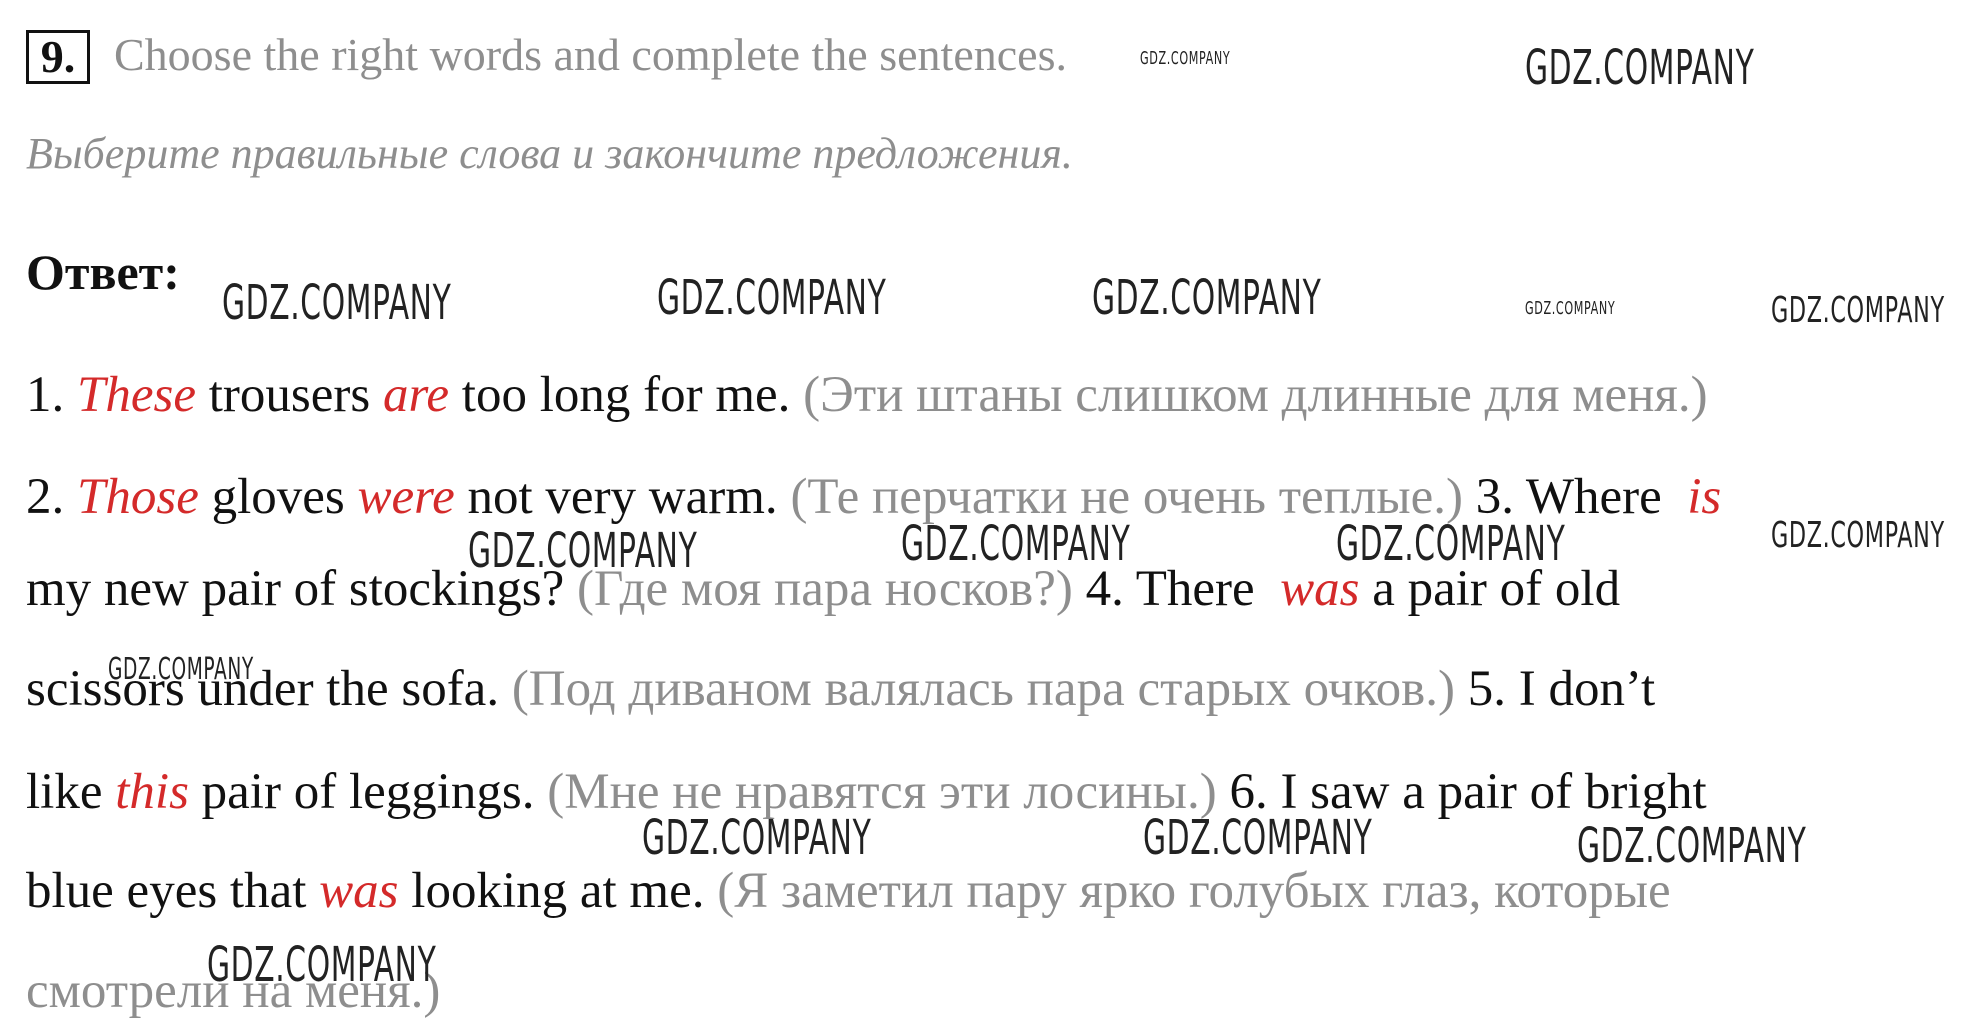 The width and height of the screenshot is (1983, 1036). What do you see at coordinates (626, 395) in the screenshot?
I see `text: too long for me.` at bounding box center [626, 395].